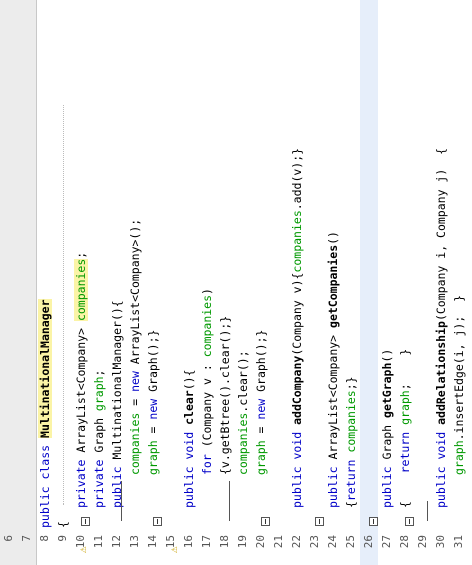 The height and width of the screenshot is (565, 472). I want to click on code-line: 8 private ArrayList<Company> companies;, so click(64, 282).